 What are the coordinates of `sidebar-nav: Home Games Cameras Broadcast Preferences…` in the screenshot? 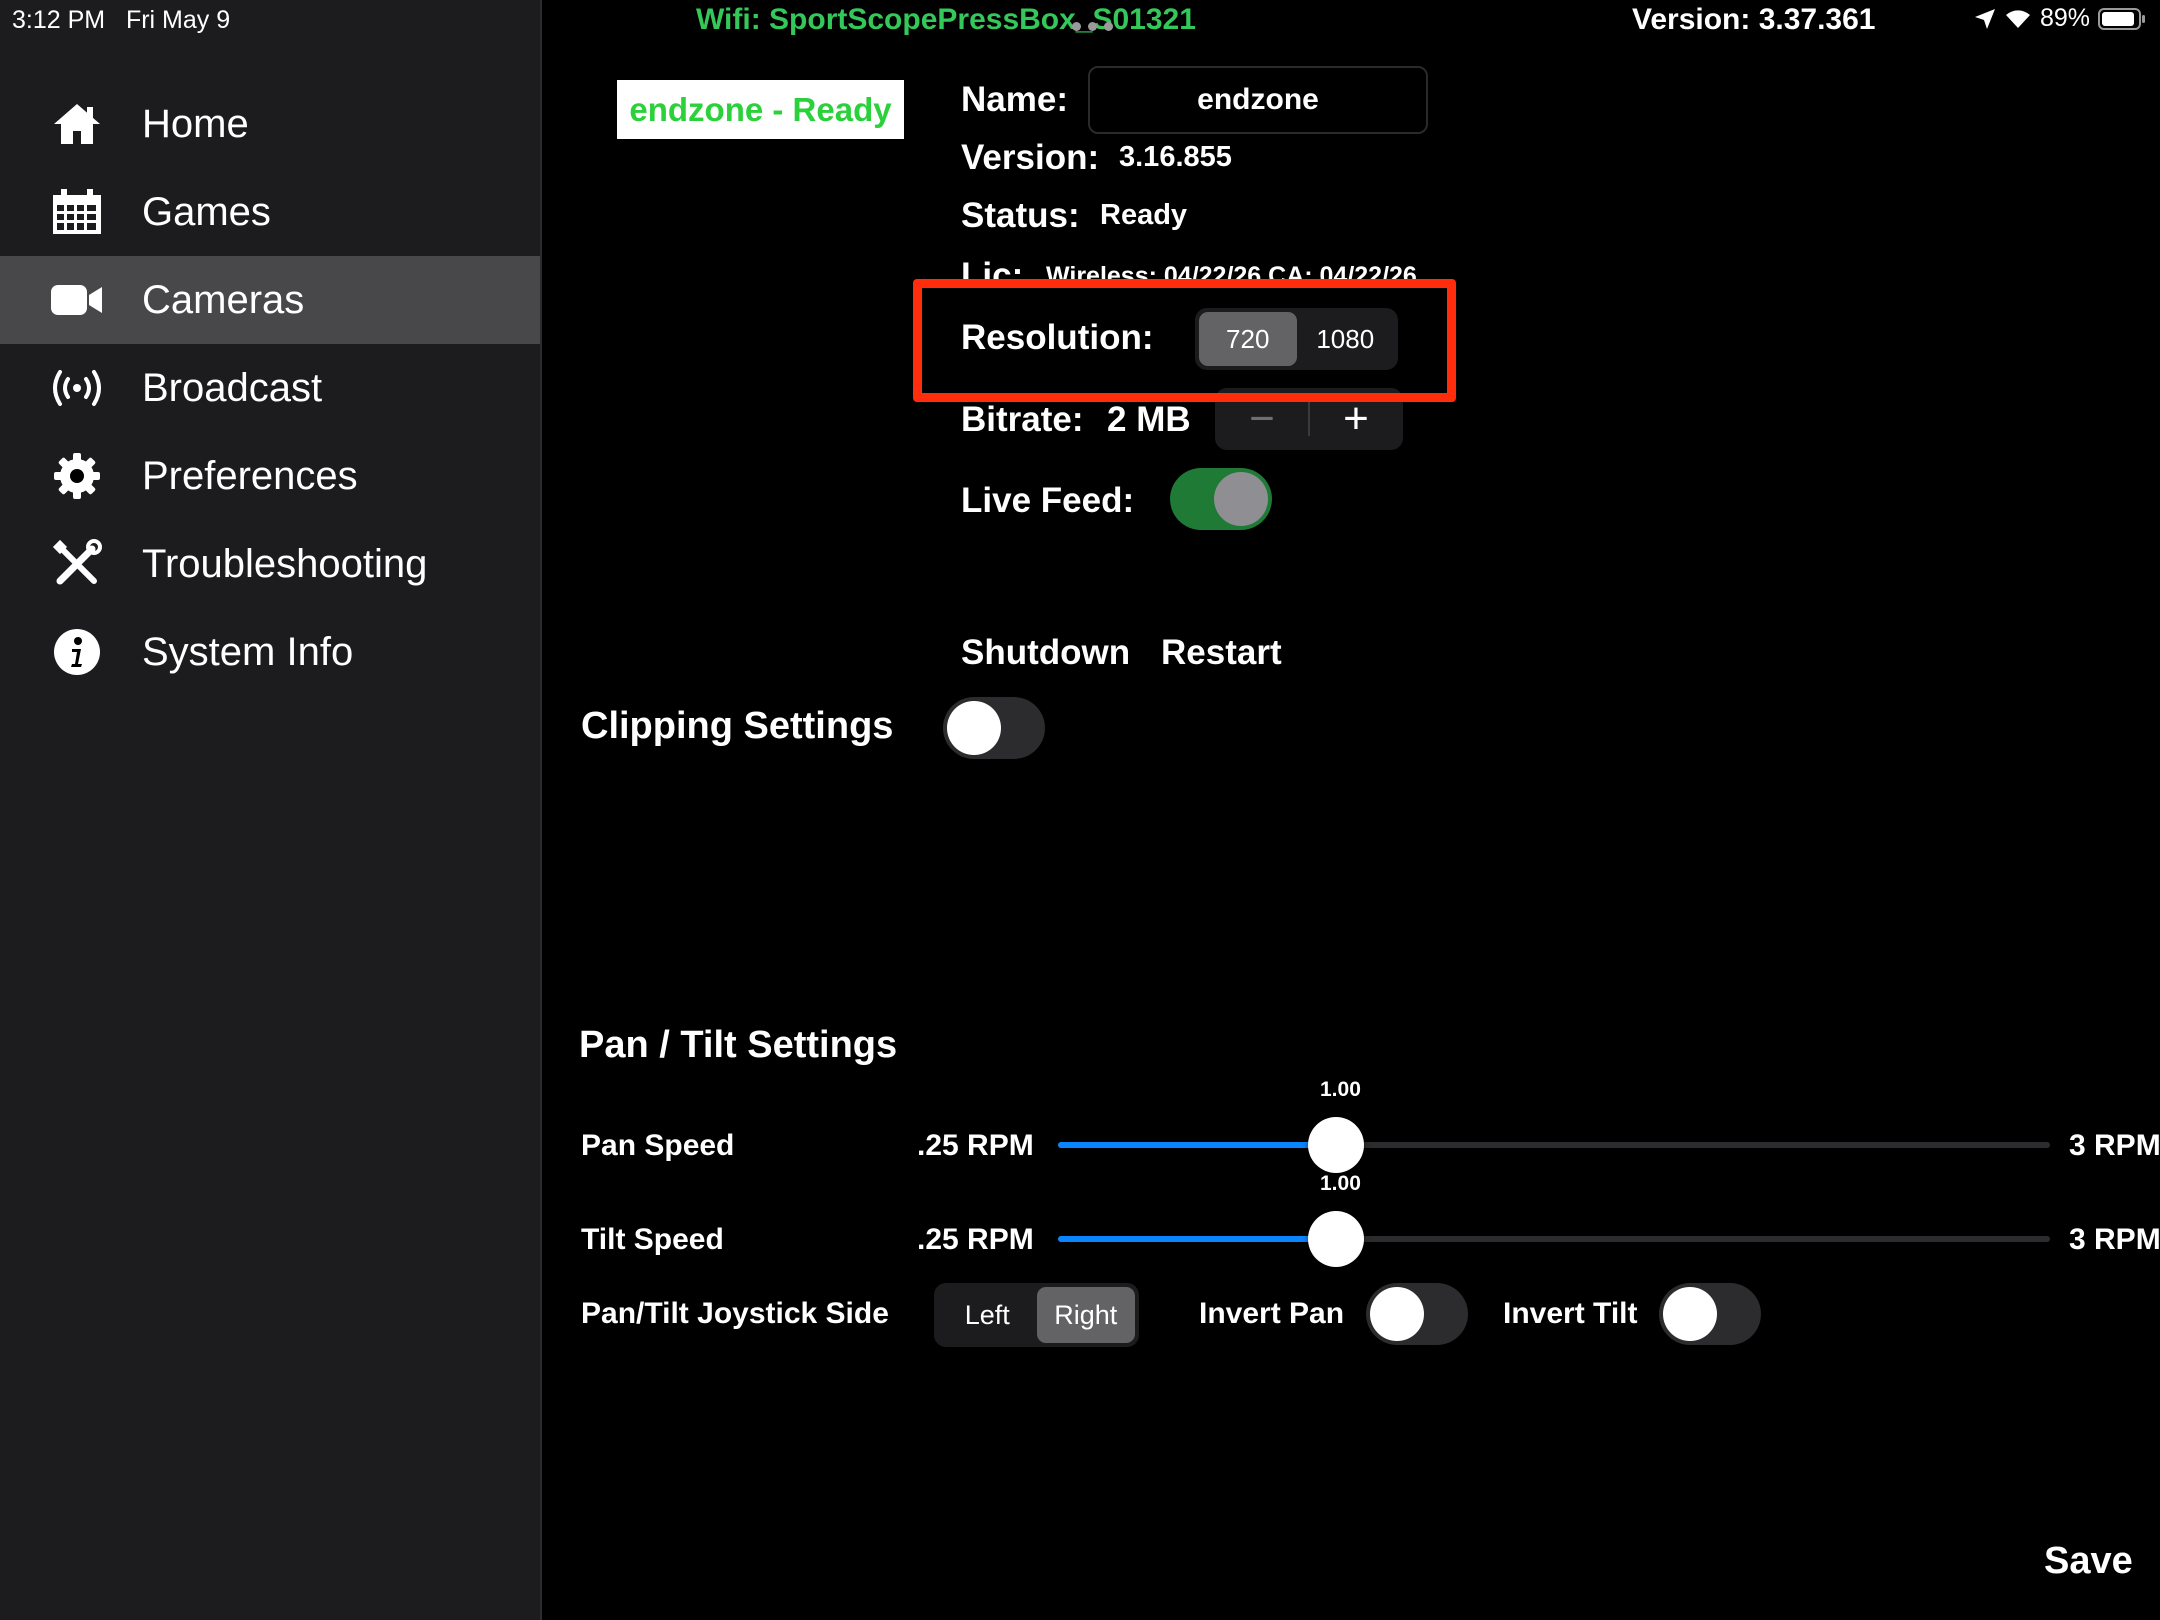 It's located at (270, 388).